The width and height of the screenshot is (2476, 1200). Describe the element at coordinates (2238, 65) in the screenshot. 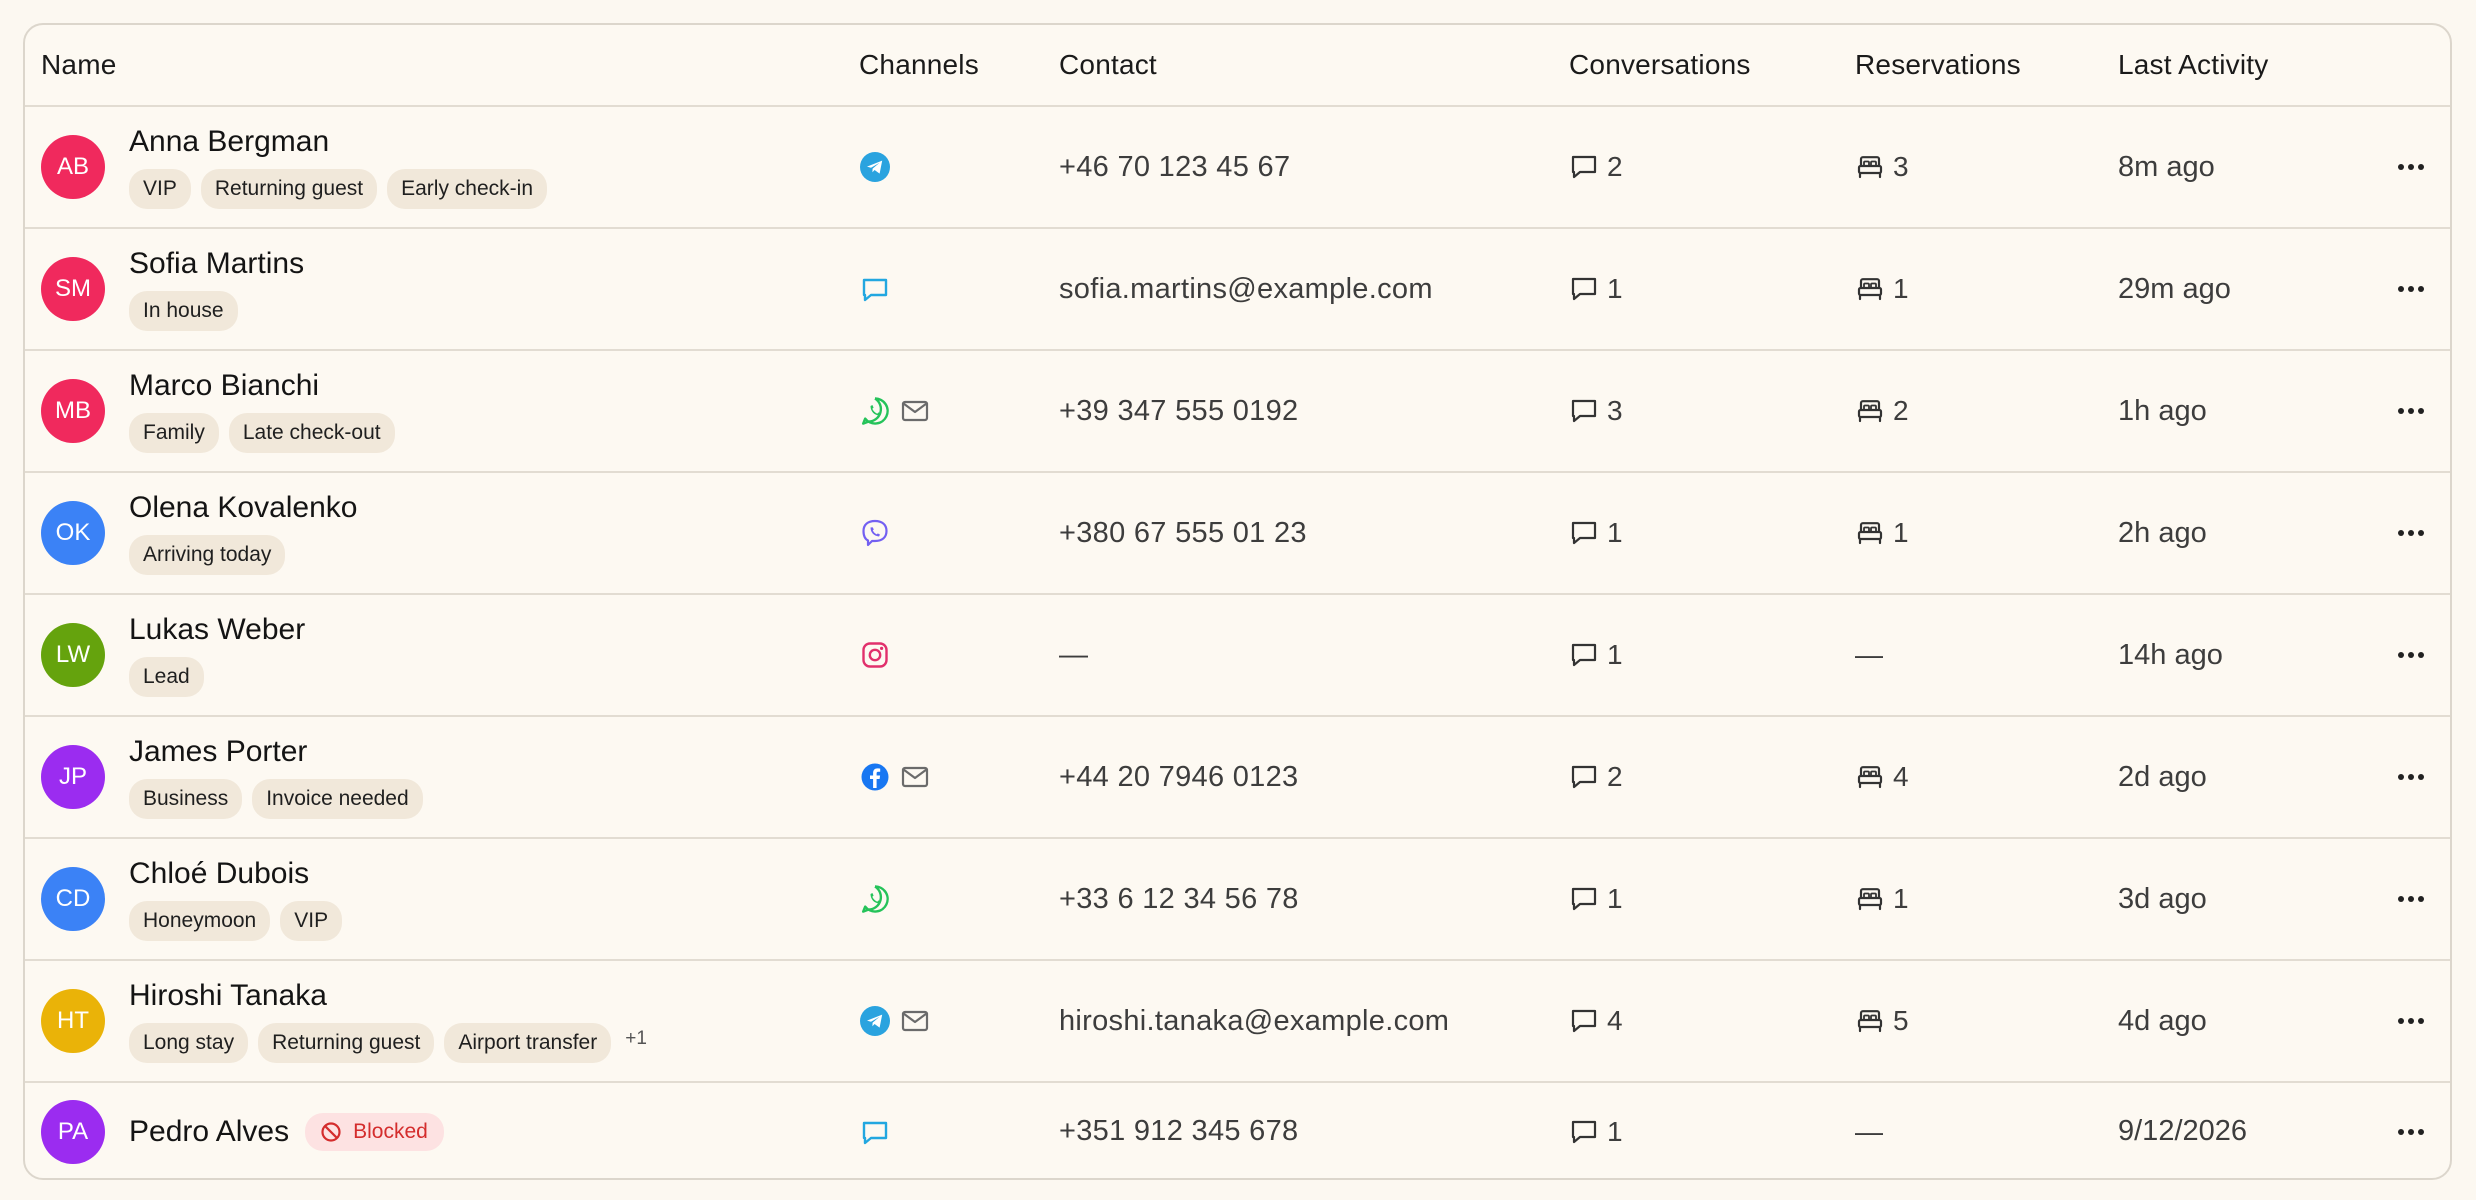

I see `header-last-activity: Last Activity` at that location.